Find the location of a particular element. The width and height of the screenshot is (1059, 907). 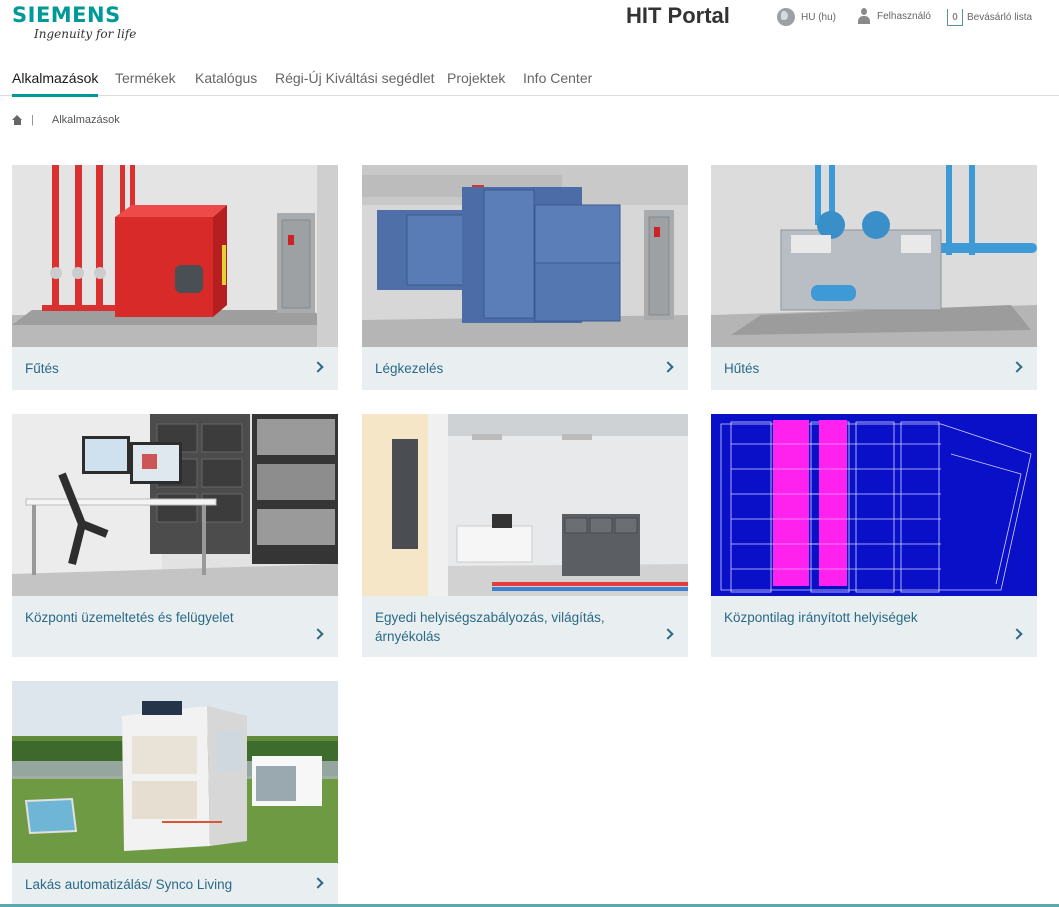

shopping-list: 0 Bevásárló lista is located at coordinates (989, 17).